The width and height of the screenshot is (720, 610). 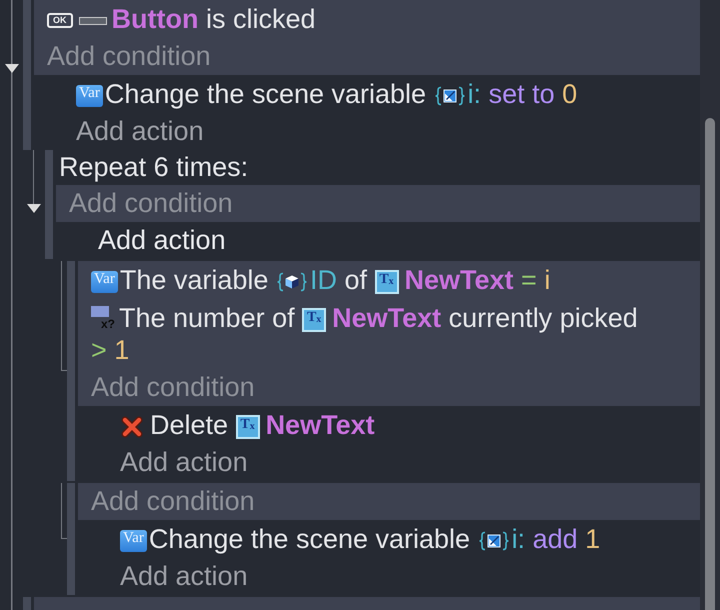 What do you see at coordinates (103, 320) in the screenshot?
I see `count-tag: x?` at bounding box center [103, 320].